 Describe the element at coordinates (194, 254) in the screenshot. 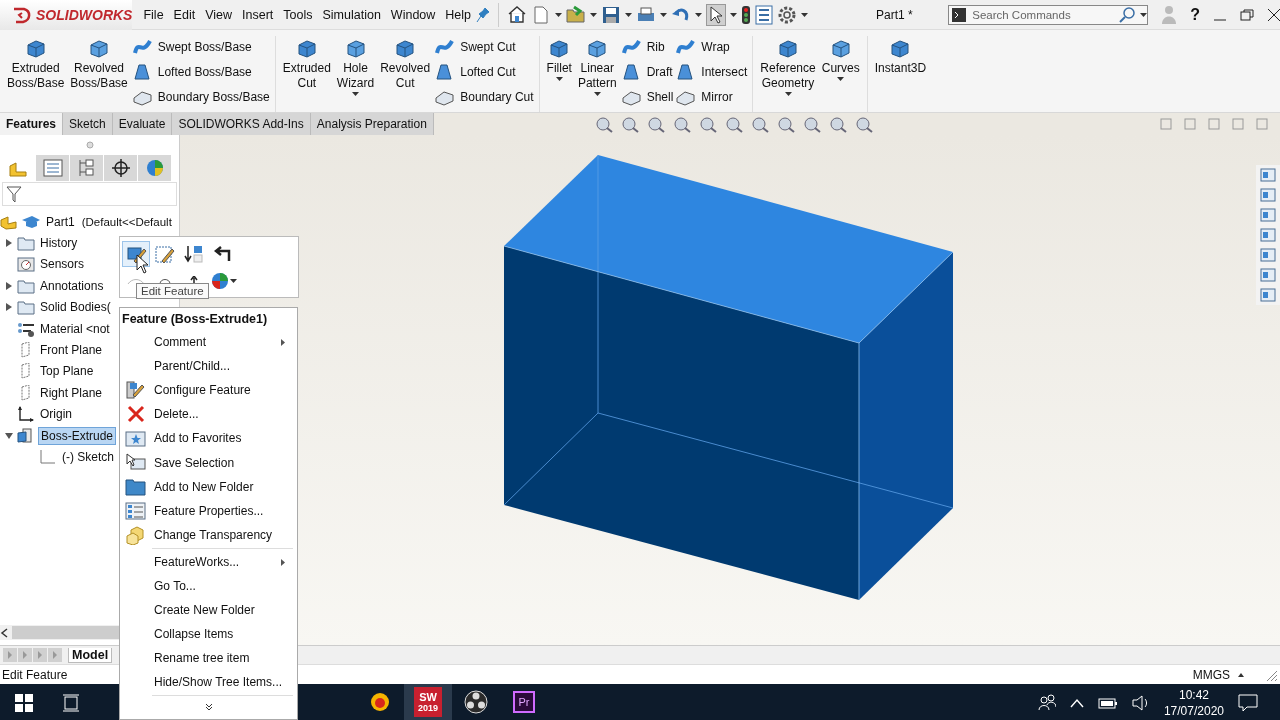

I see `rollback-icon` at that location.